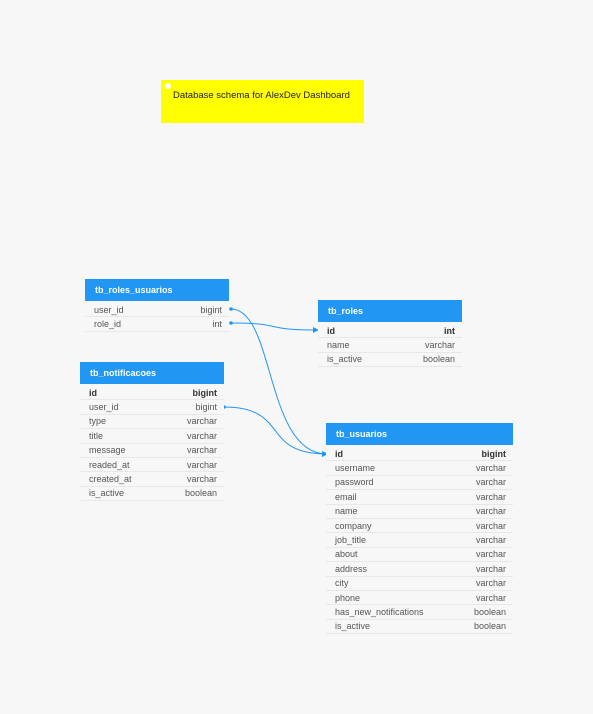  Describe the element at coordinates (419, 483) in the screenshot. I see `column-row: password varchar` at that location.